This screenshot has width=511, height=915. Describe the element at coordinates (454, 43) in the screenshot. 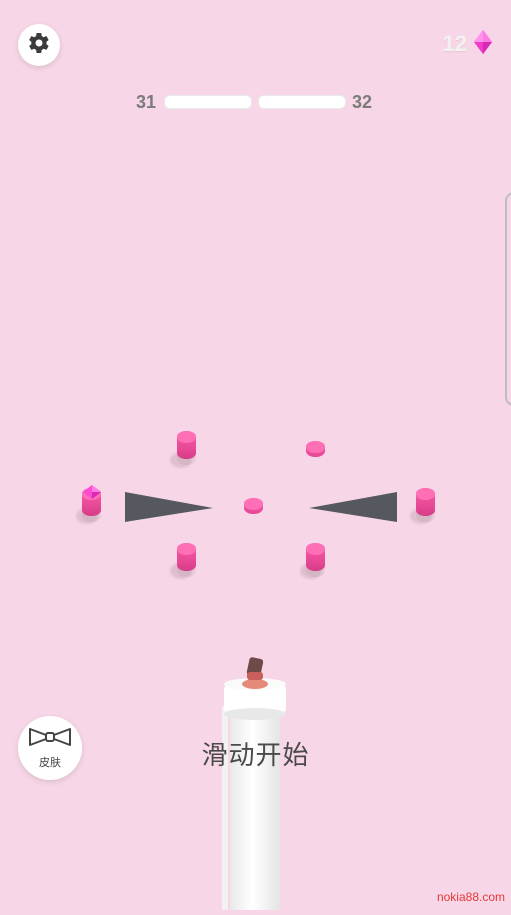

I see `gem-count: 12` at that location.